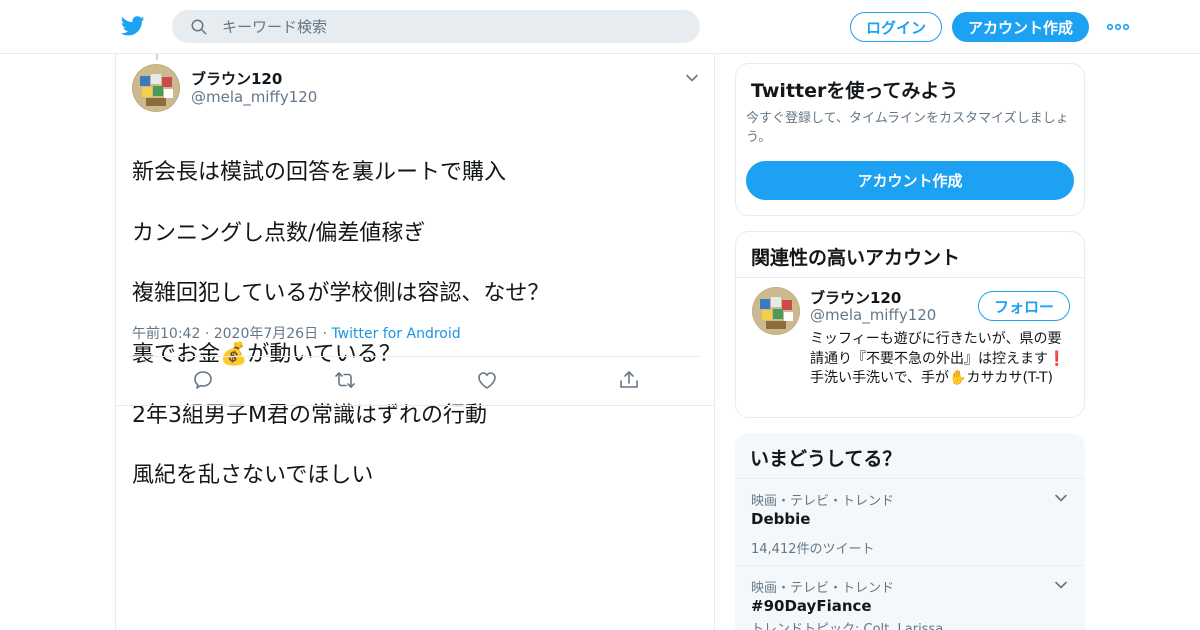  Describe the element at coordinates (1024, 306) in the screenshot. I see `follow-button: フォロー` at that location.